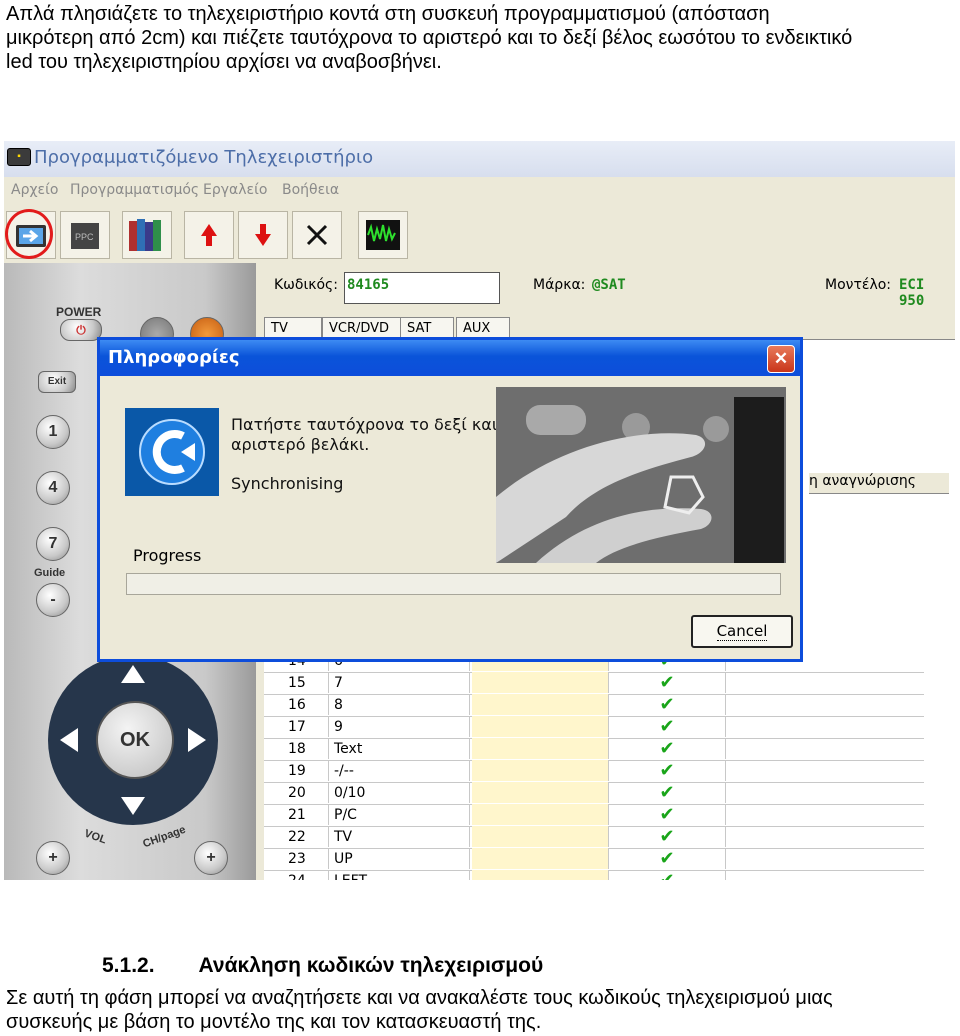 The width and height of the screenshot is (960, 1036). I want to click on table-row: 22 TV ✔, so click(594, 837).